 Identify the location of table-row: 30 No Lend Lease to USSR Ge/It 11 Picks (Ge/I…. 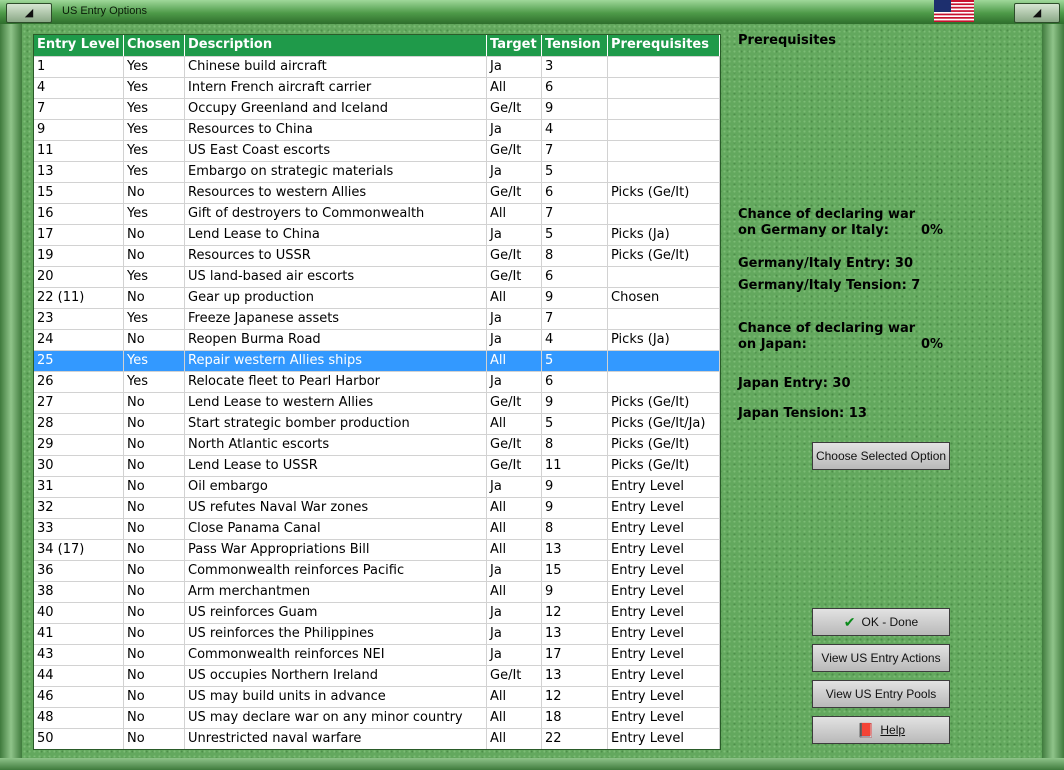
(377, 465).